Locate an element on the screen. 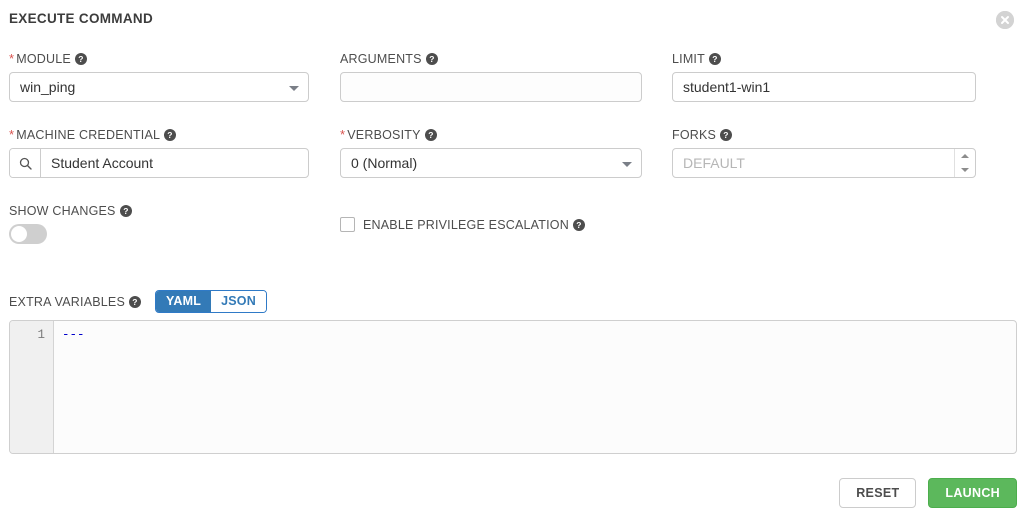  field-limit: LIMIT? student1-win1 is located at coordinates (824, 77).